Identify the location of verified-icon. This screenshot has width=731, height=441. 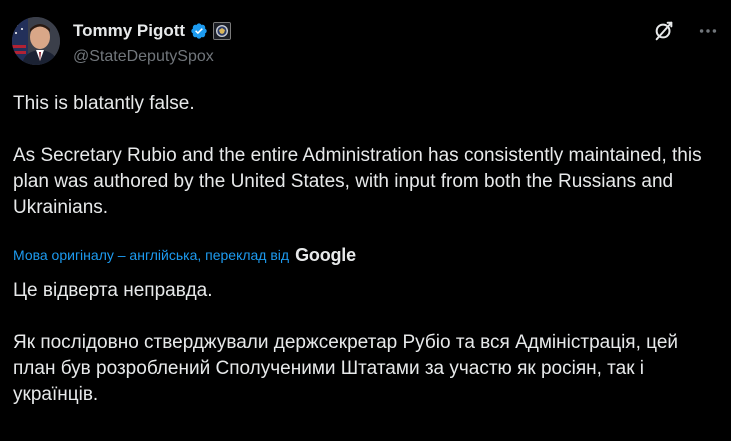
(199, 31).